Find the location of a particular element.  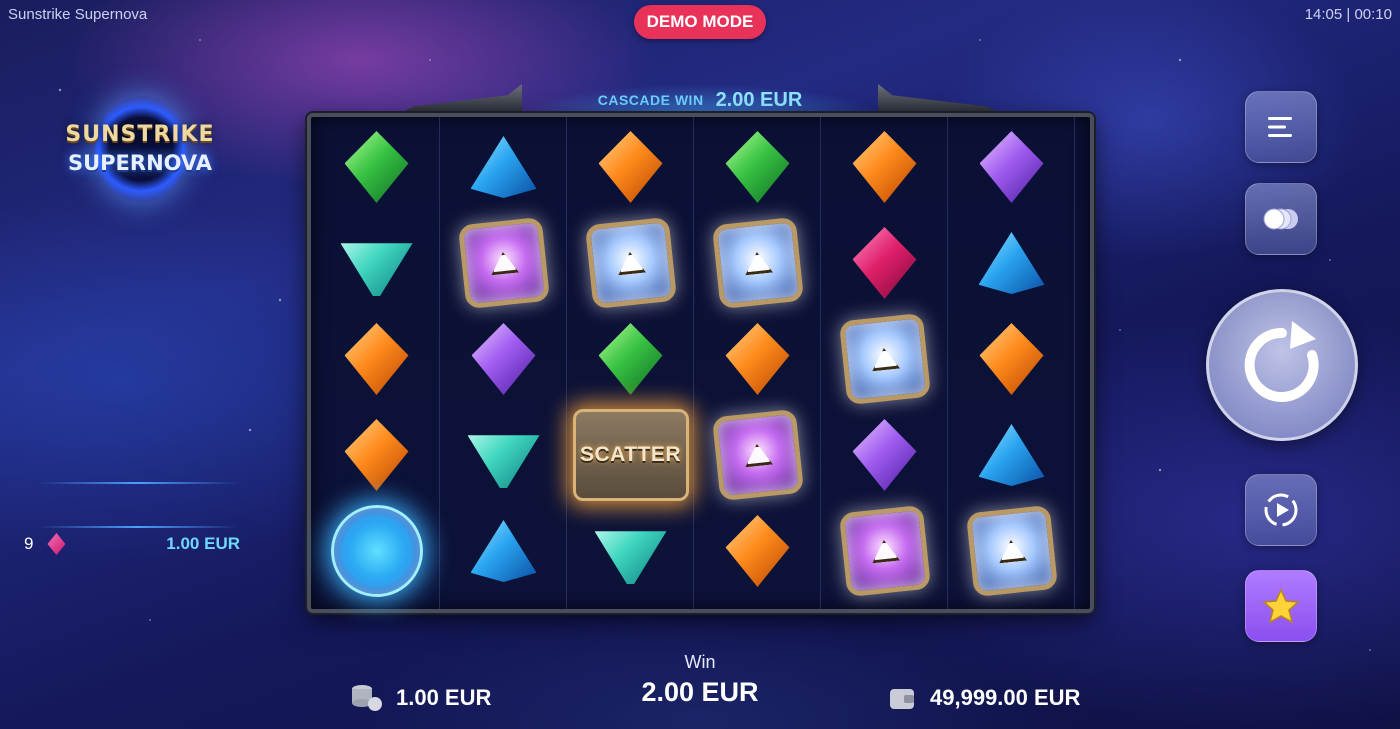

balance-display: 49,999.00 EUR is located at coordinates (984, 698).